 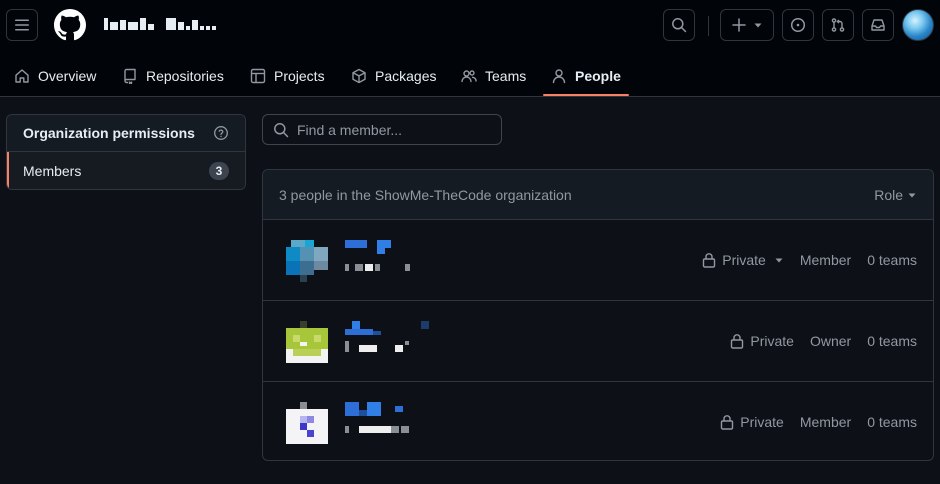 I want to click on search-button, so click(x=679, y=25).